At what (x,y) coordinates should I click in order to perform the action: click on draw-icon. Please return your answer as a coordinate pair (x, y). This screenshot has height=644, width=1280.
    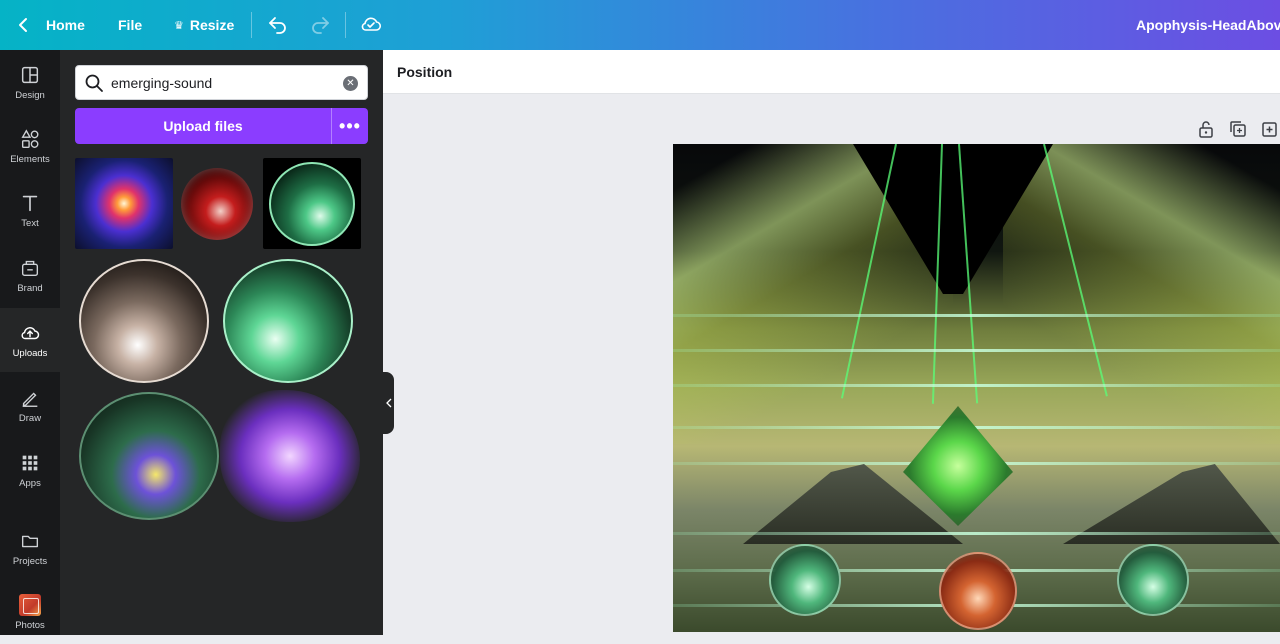
    Looking at the image, I should click on (30, 399).